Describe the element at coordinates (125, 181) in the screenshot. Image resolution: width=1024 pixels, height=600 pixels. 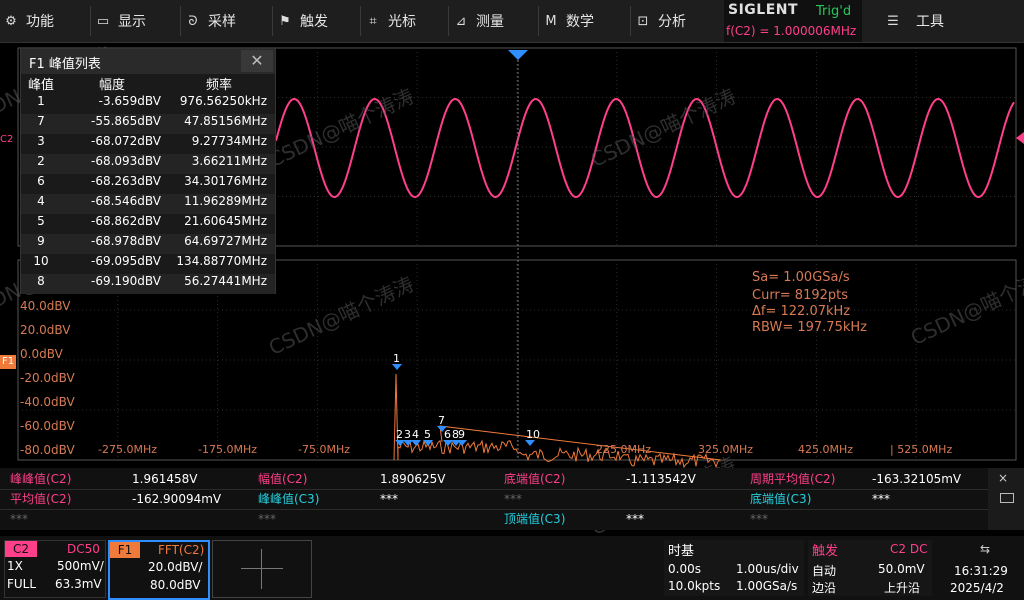
I see `peak-amplitude: -68.263dBV` at that location.